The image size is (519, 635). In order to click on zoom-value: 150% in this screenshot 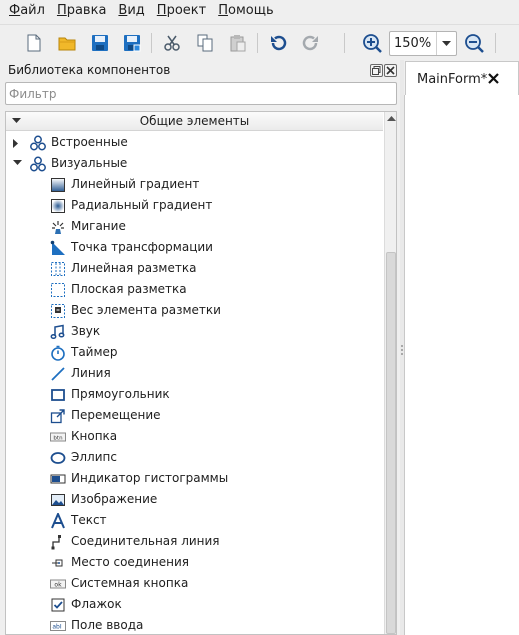, I will do `click(413, 43)`.